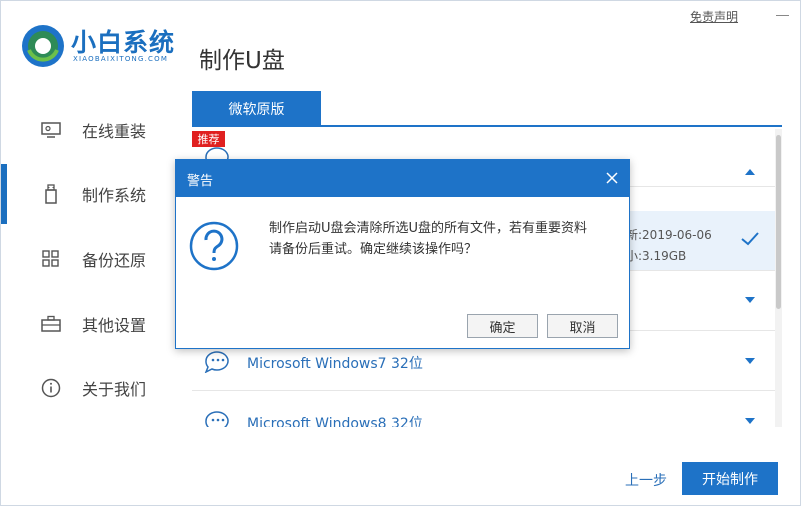  Describe the element at coordinates (502, 326) in the screenshot. I see `ok-button: 确定` at that location.